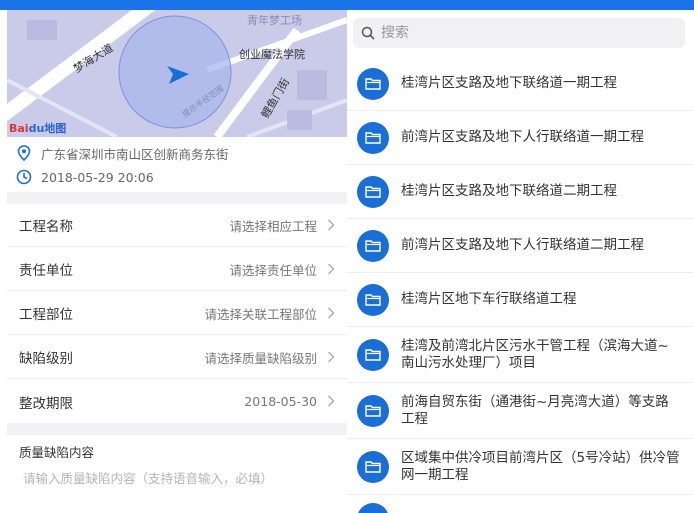  I want to click on datetime-text: 2018-05-29 20:06, so click(97, 177).